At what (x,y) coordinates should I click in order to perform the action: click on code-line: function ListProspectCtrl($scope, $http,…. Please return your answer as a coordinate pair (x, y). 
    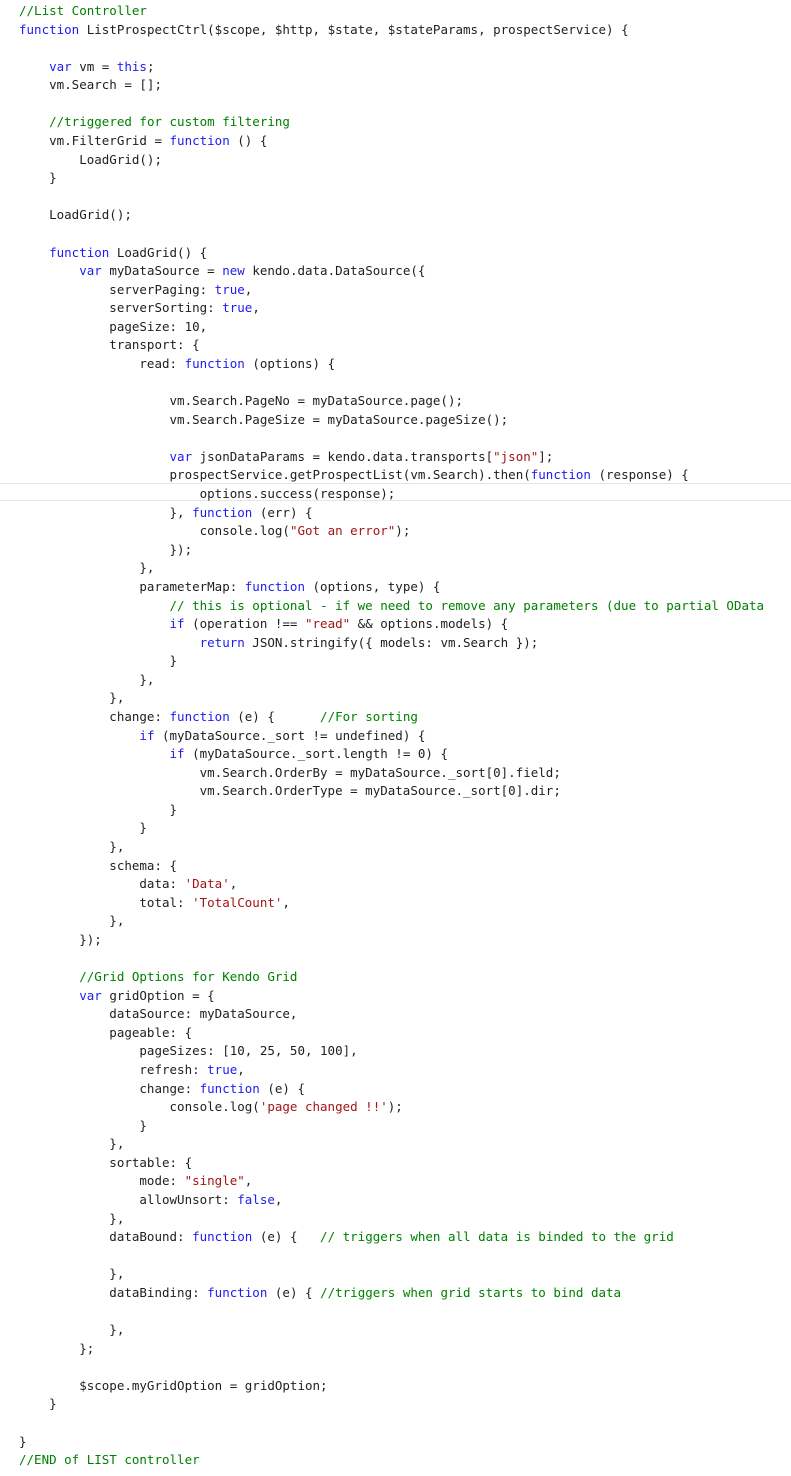
    Looking at the image, I should click on (391, 30).